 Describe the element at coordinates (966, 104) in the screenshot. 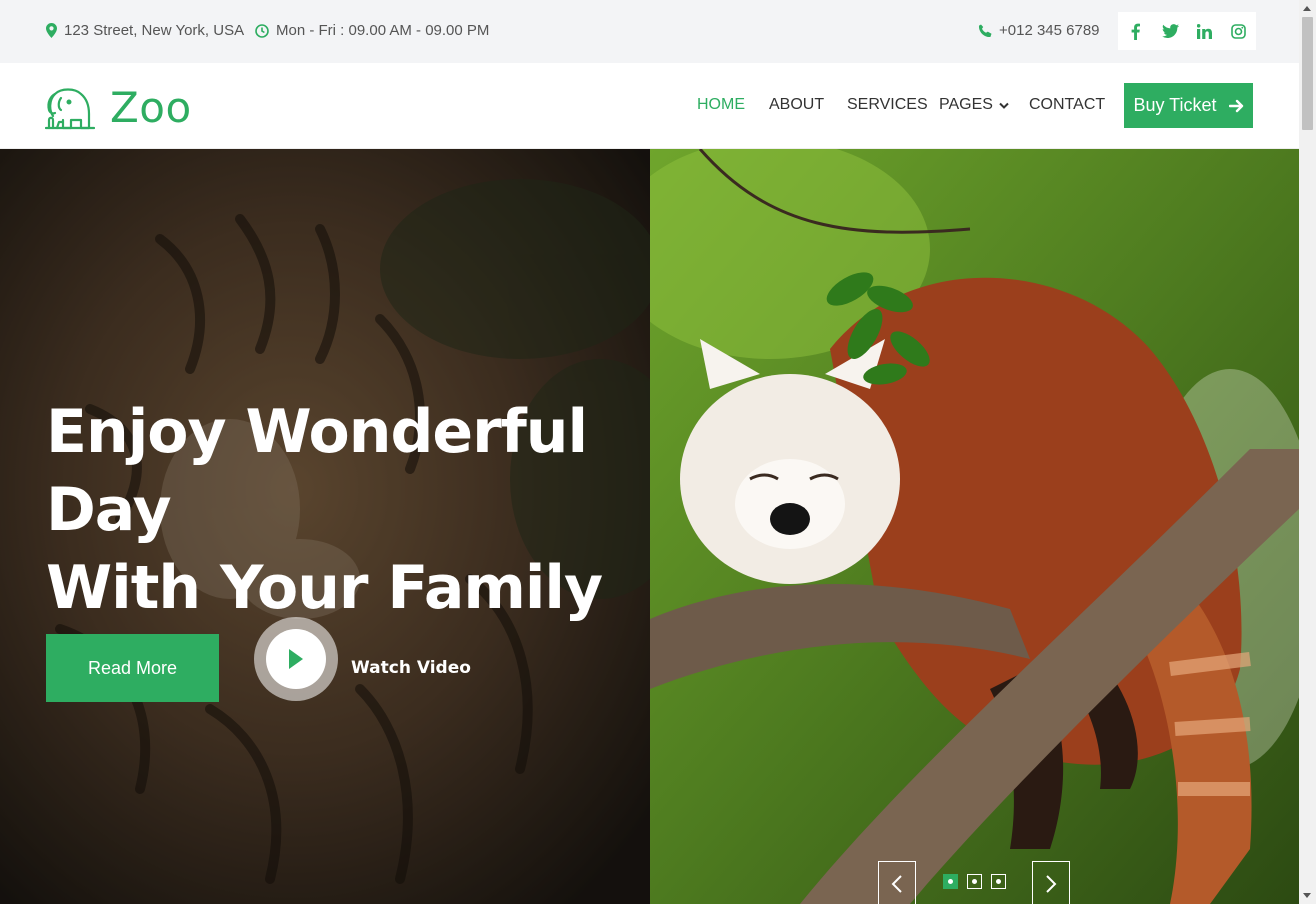

I see `nav-pages-label: PAGES` at that location.